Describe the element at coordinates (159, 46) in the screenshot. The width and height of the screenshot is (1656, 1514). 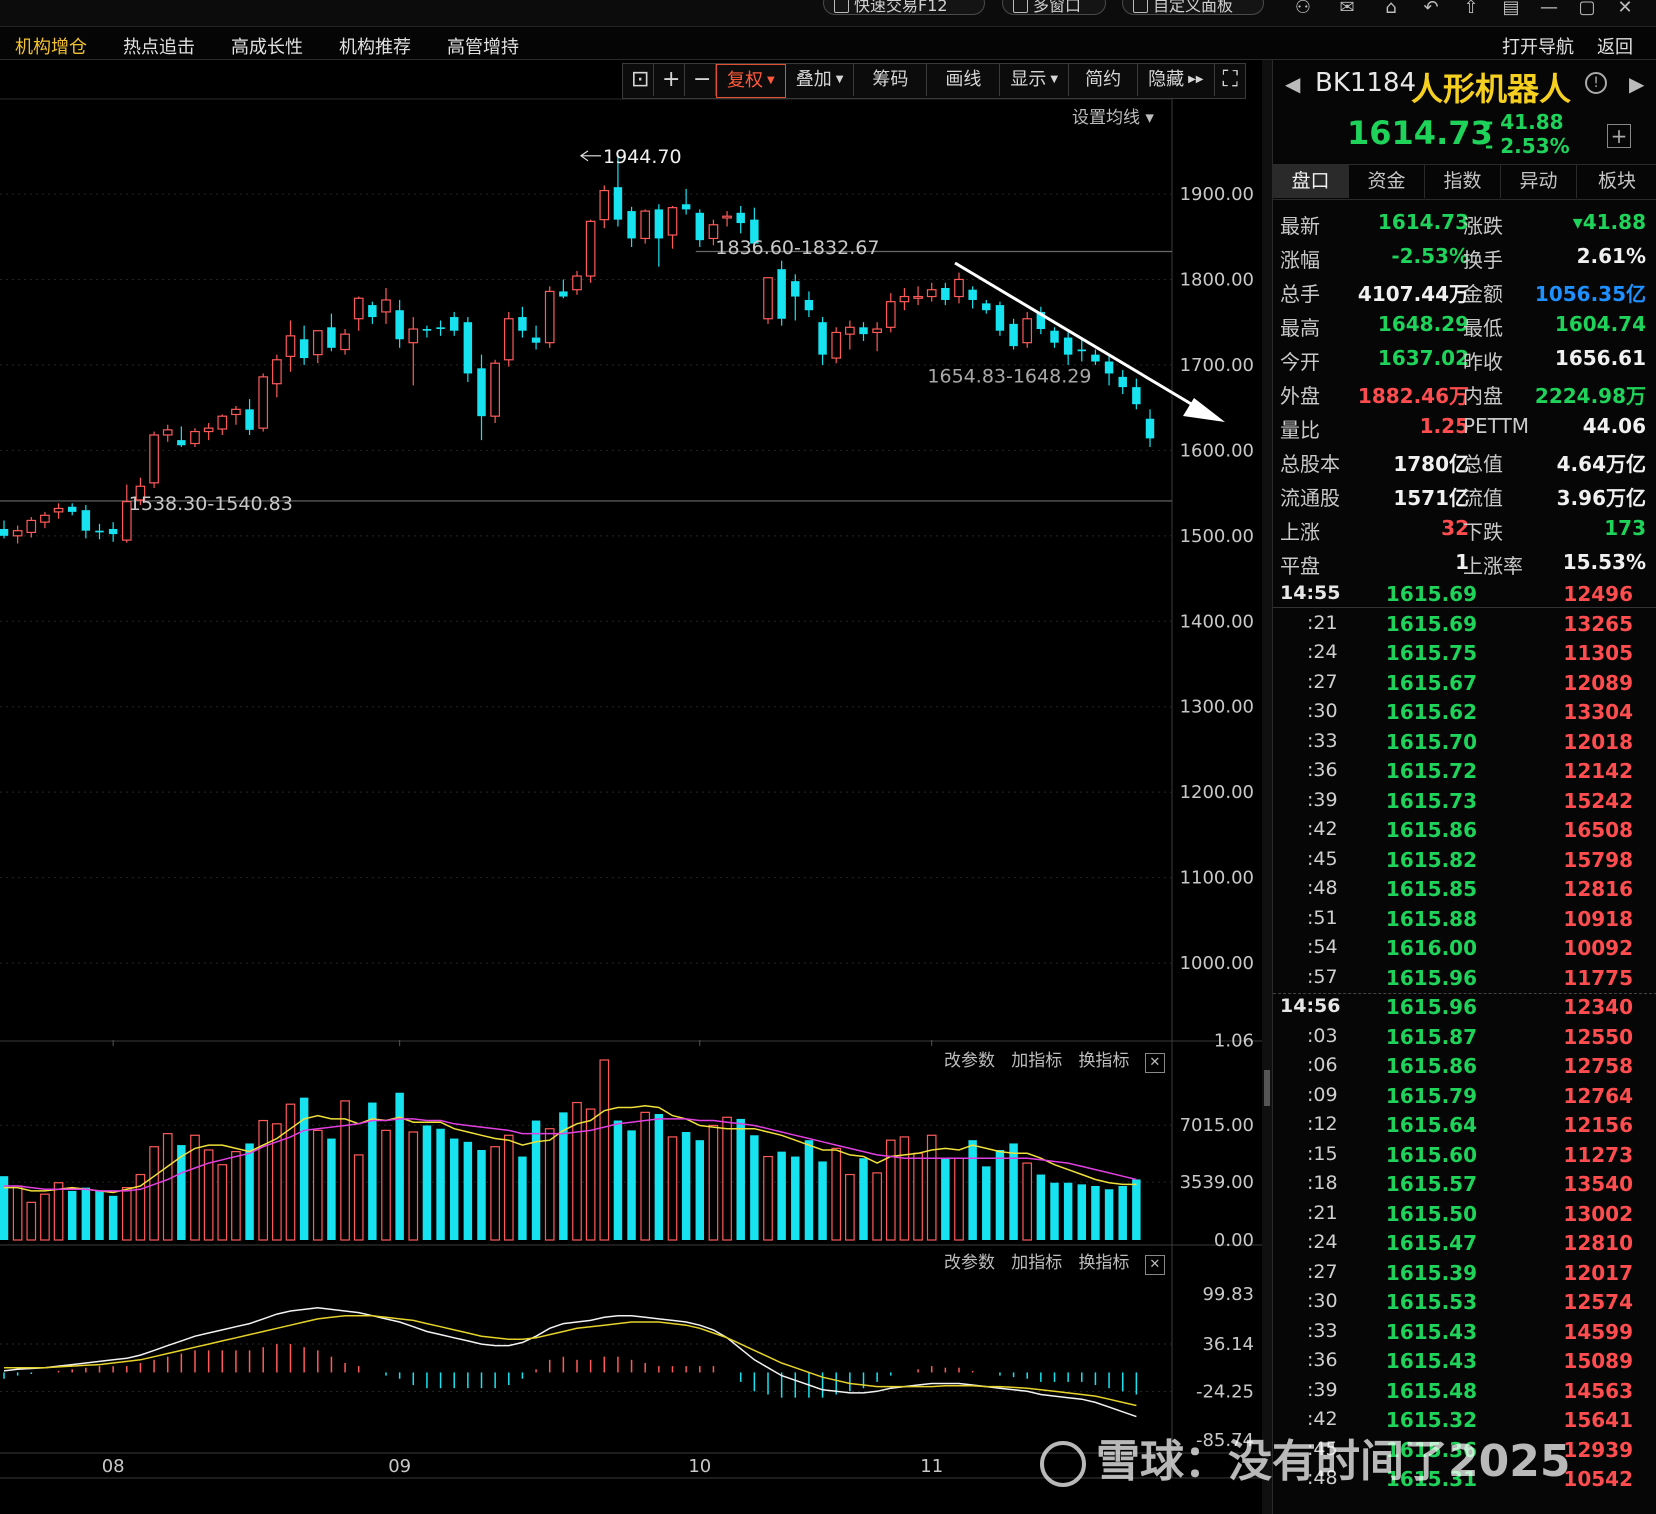
I see `tab-hot-chase: 热点追击` at that location.